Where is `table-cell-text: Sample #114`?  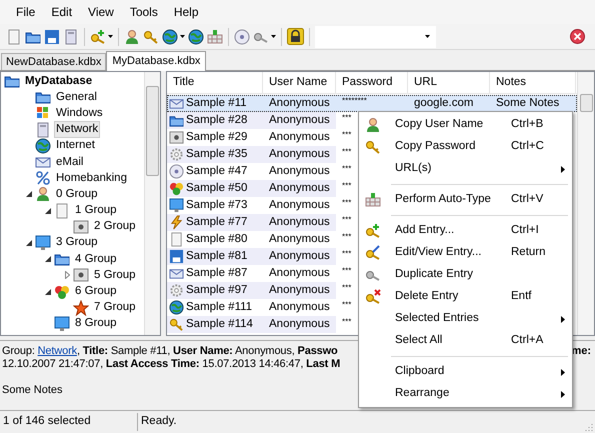 table-cell-text: Sample #114 is located at coordinates (219, 324).